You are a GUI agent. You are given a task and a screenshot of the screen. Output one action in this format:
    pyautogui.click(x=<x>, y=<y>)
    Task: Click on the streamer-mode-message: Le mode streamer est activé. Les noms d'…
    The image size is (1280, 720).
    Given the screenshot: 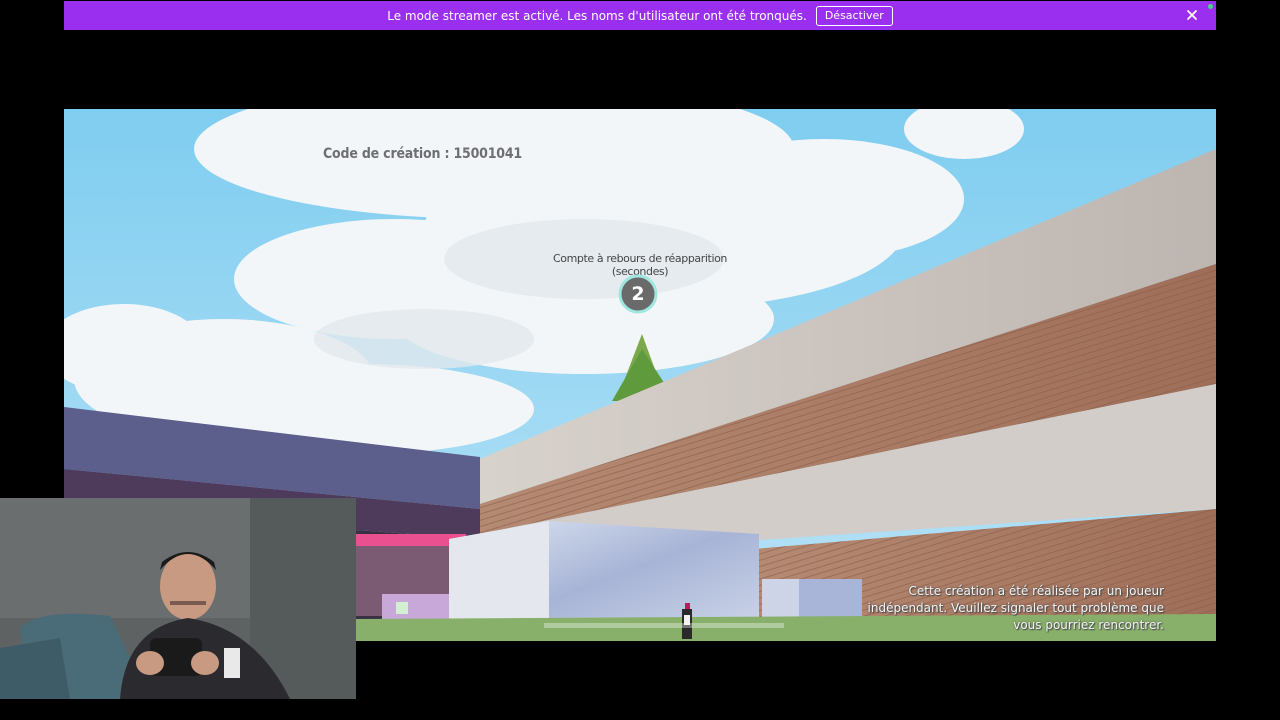 What is the action you would take?
    pyautogui.click(x=597, y=15)
    